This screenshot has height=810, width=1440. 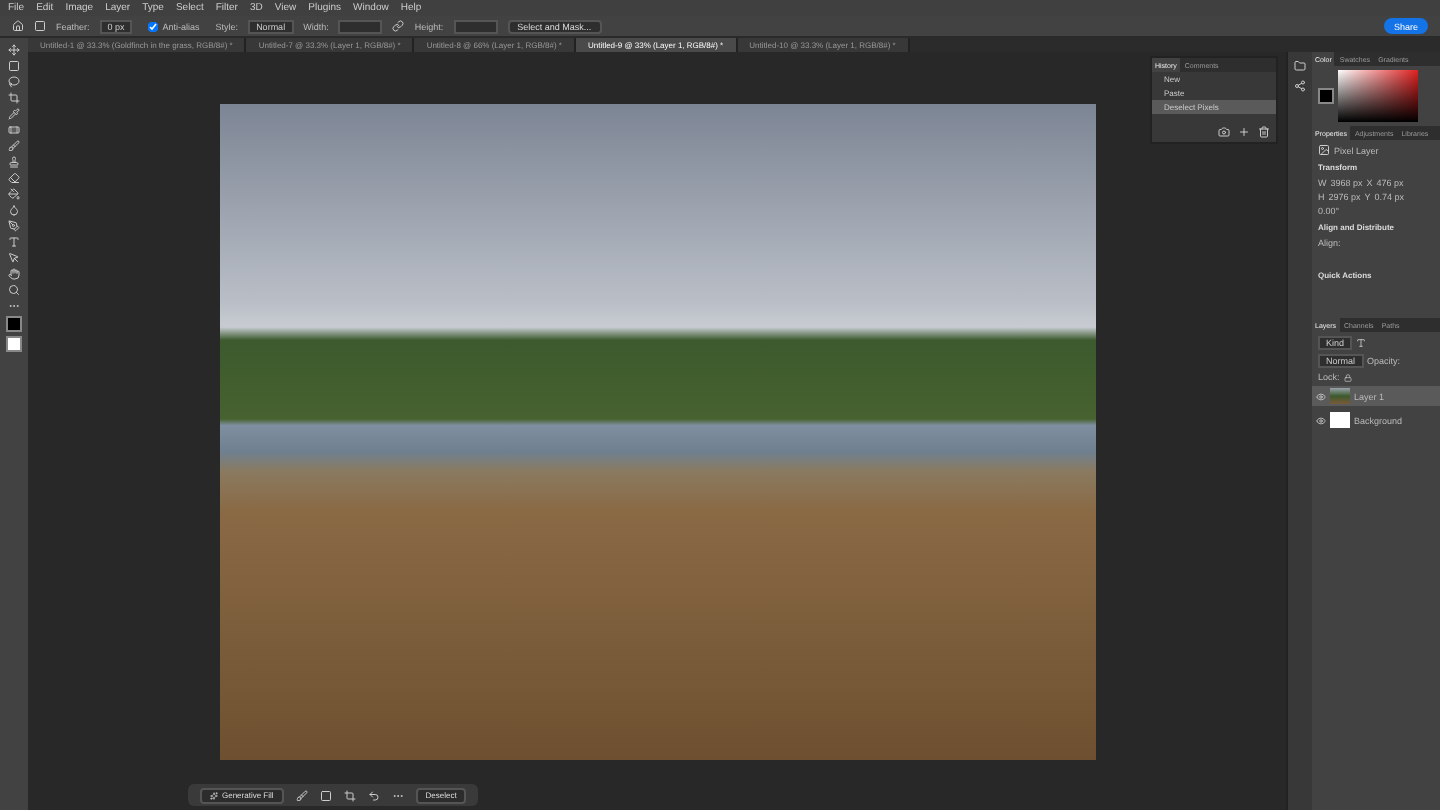 I want to click on bandage-icon, so click(x=14, y=130).